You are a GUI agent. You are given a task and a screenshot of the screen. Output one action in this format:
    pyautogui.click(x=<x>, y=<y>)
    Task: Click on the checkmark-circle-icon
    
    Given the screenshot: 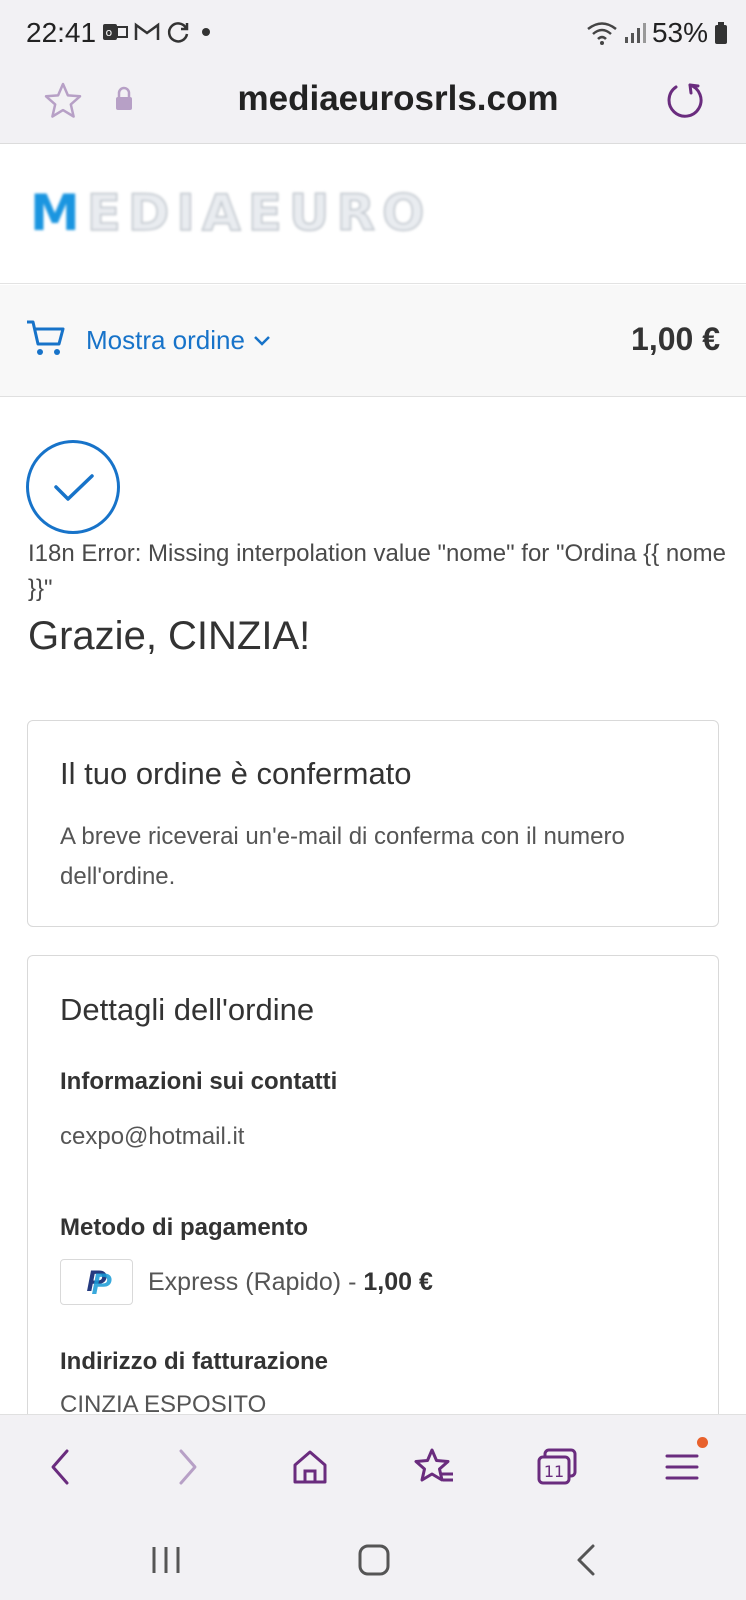 What is the action you would take?
    pyautogui.click(x=73, y=487)
    